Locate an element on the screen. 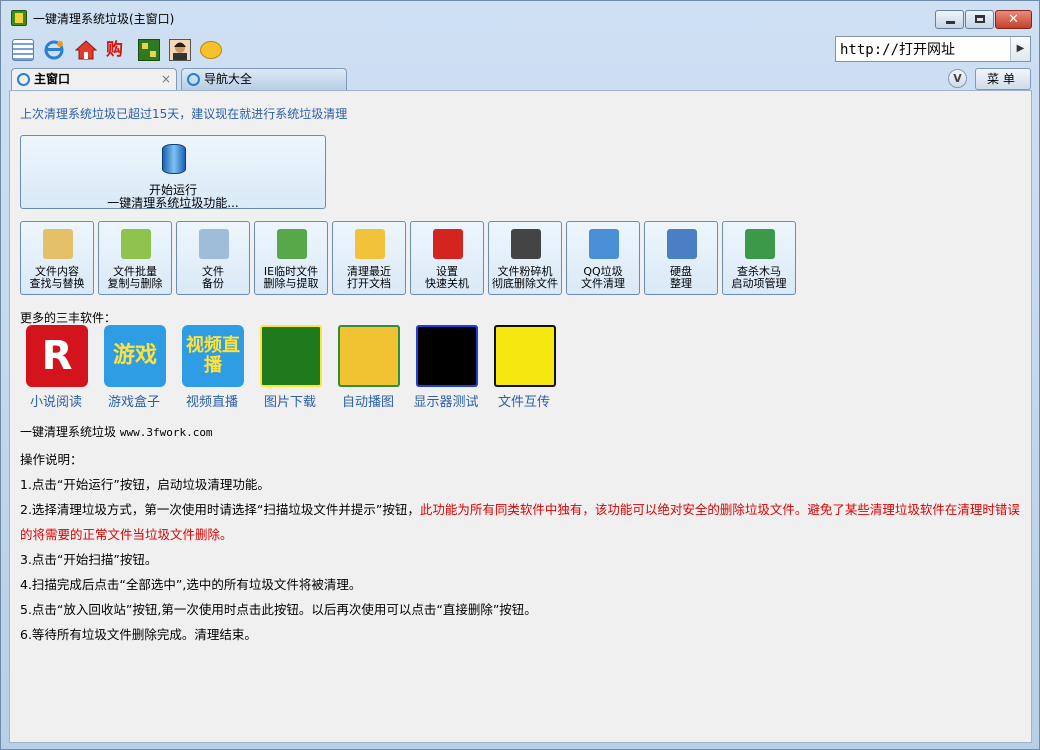 This screenshot has height=750, width=1040. avatar-icon is located at coordinates (180, 50).